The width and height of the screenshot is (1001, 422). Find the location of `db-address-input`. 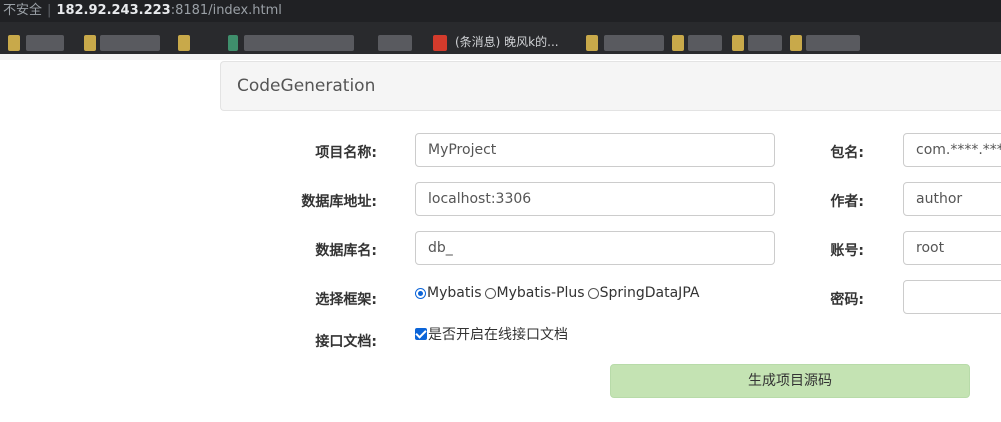

db-address-input is located at coordinates (595, 199).